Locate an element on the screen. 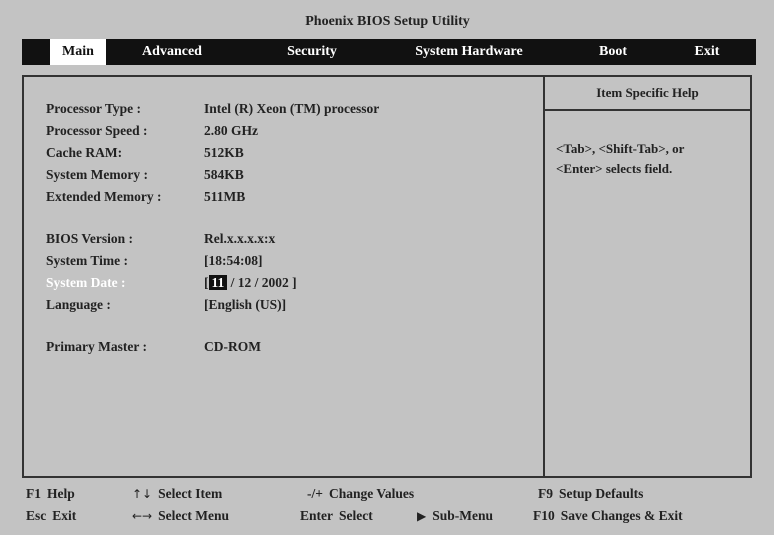 Image resolution: width=774 pixels, height=535 pixels. footer-f10: F10 Save Changes & Exit is located at coordinates (608, 516).